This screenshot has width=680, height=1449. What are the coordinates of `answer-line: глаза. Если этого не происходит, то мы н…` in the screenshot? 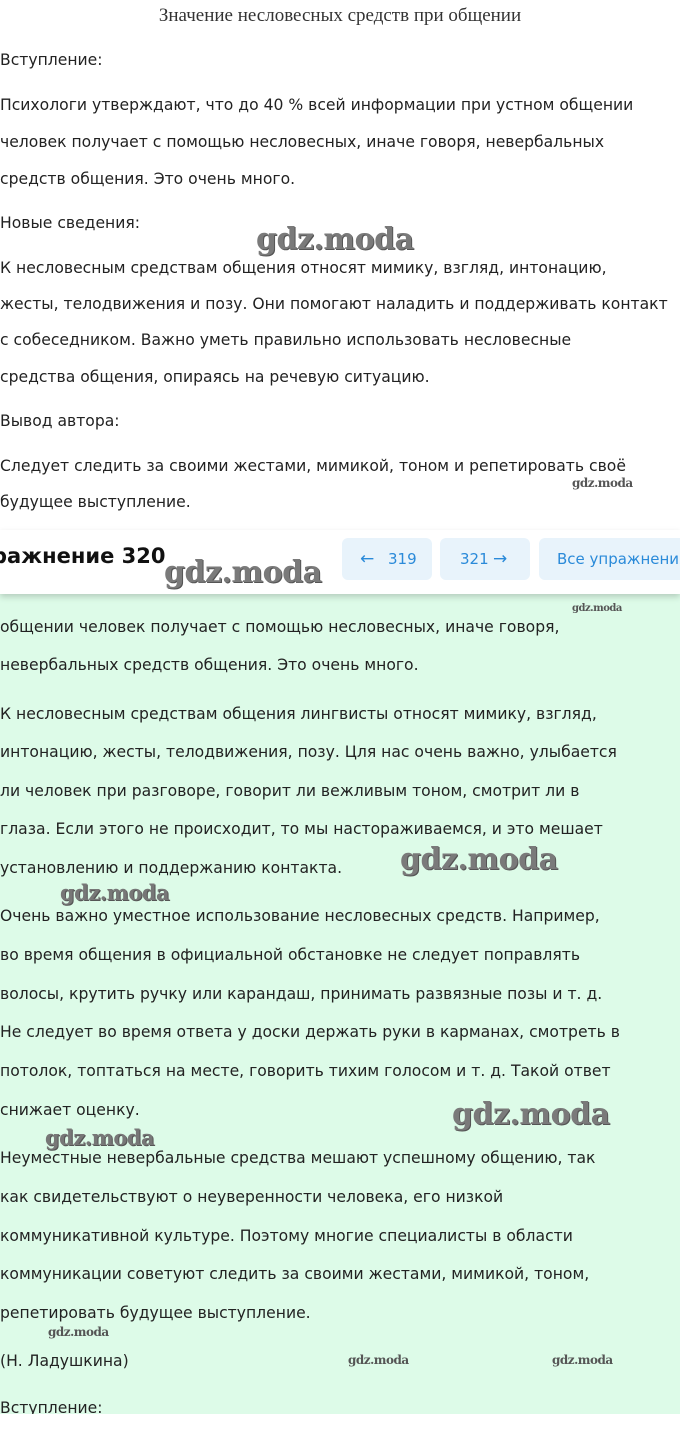 It's located at (301, 829).